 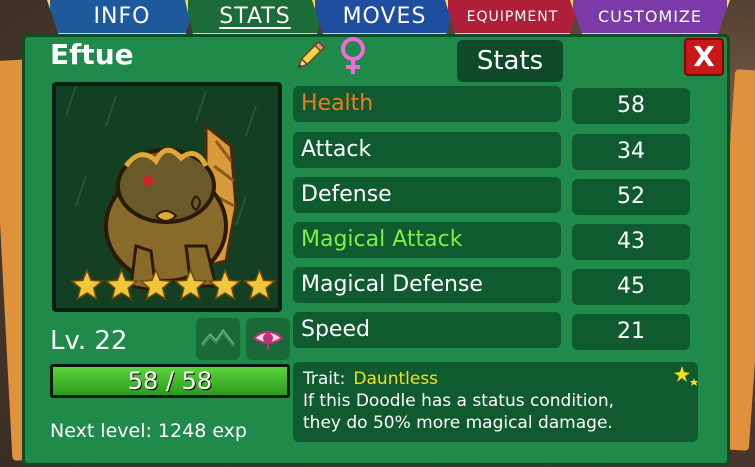 I want to click on next-level-label: Next level: 1248 exp, so click(x=148, y=431).